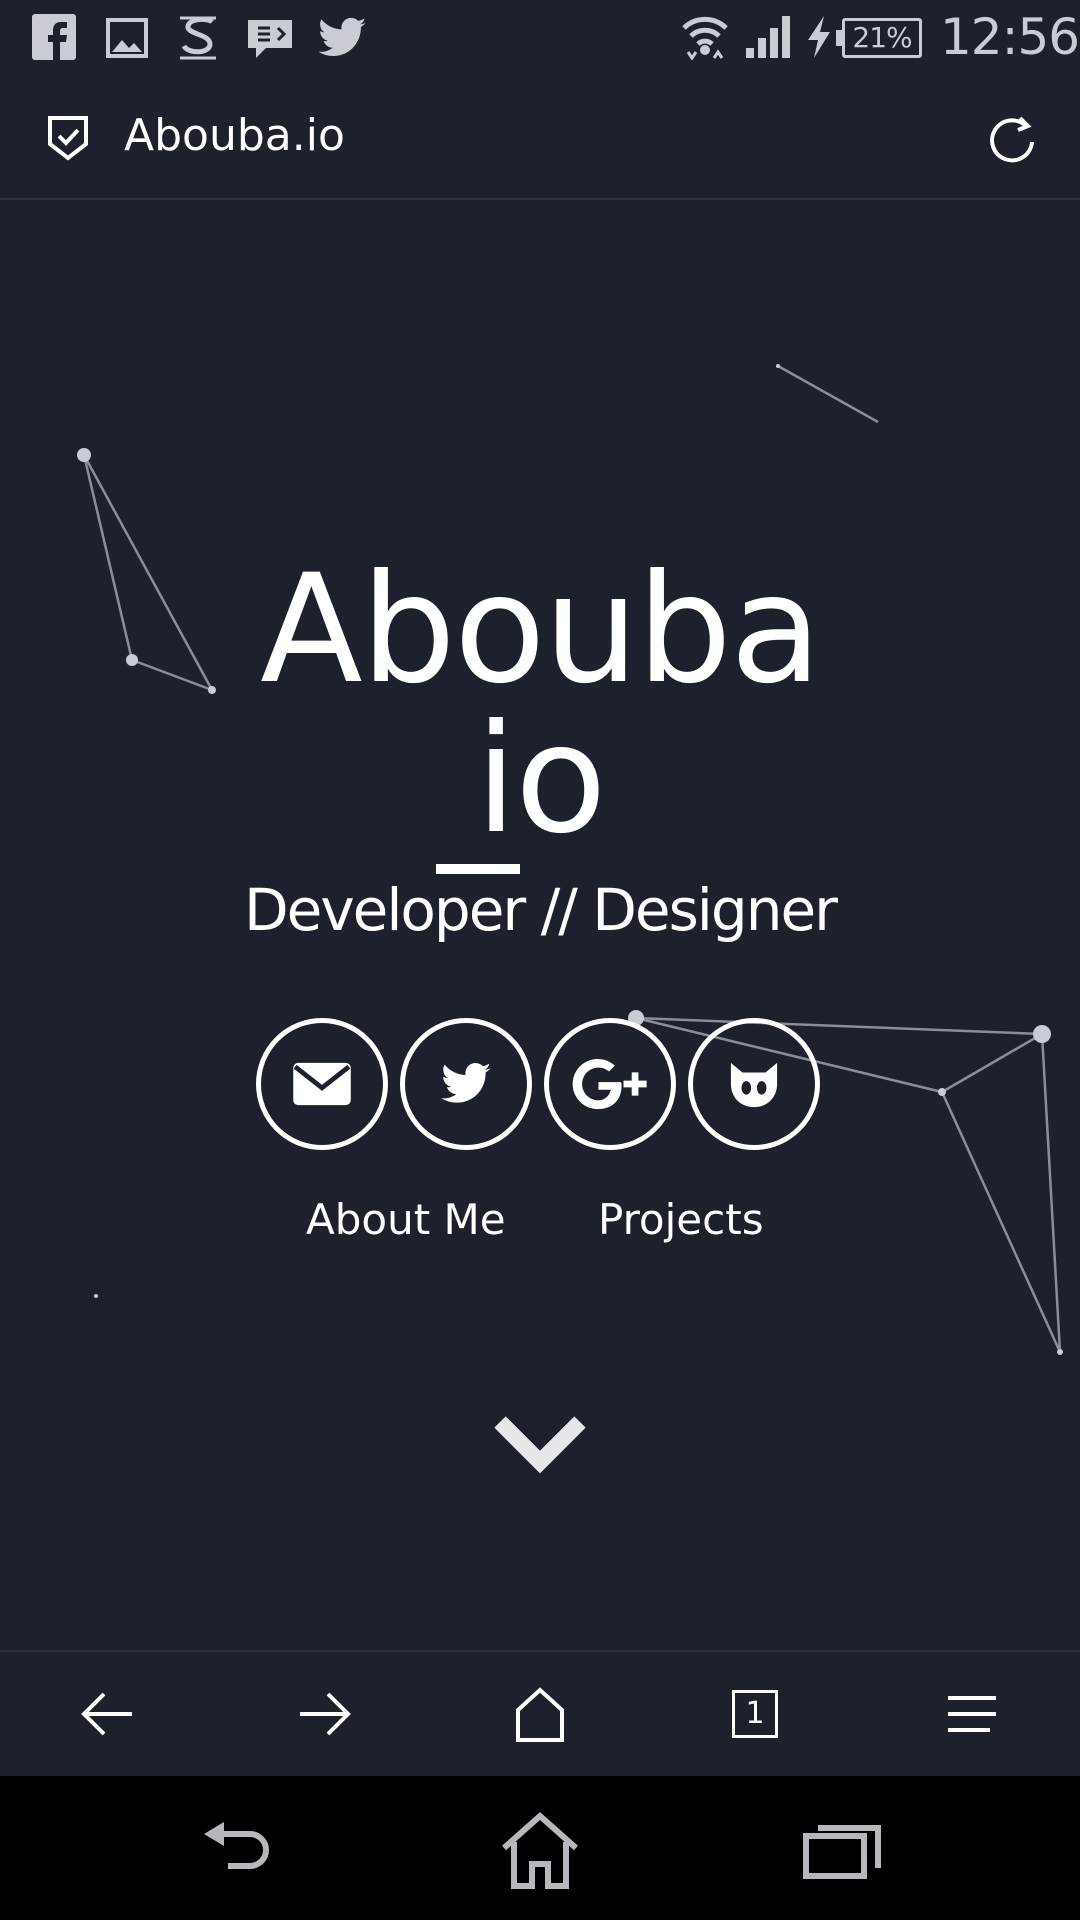 Image resolution: width=1080 pixels, height=1920 pixels. I want to click on github-button, so click(754, 1084).